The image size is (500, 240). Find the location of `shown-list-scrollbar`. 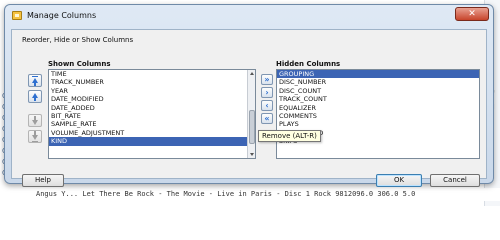

shown-list-scrollbar is located at coordinates (251, 114).